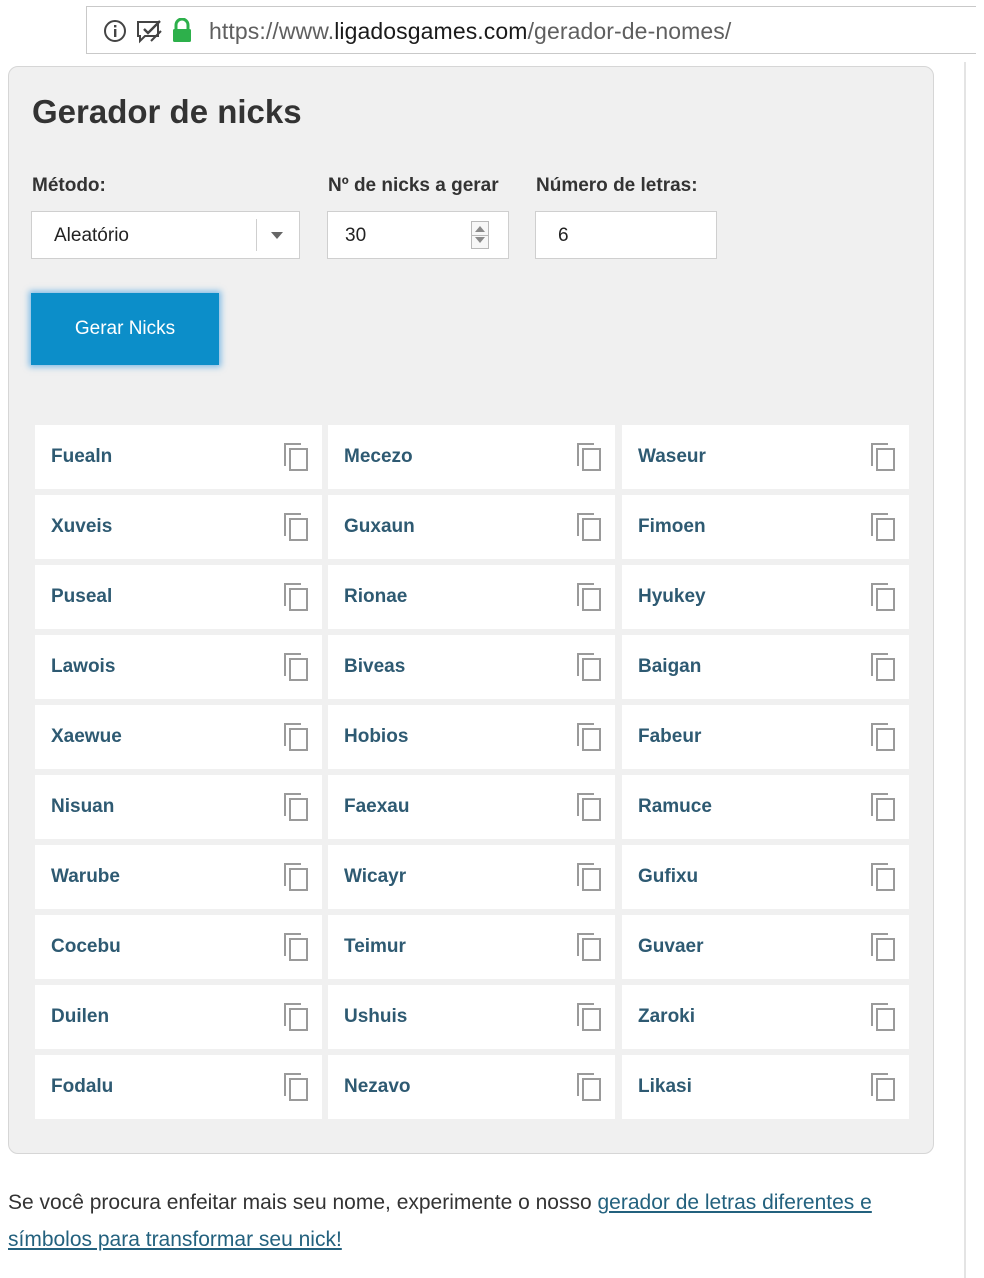 The width and height of the screenshot is (984, 1278). Describe the element at coordinates (272, 31) in the screenshot. I see `url-prefix: https://www.` at that location.